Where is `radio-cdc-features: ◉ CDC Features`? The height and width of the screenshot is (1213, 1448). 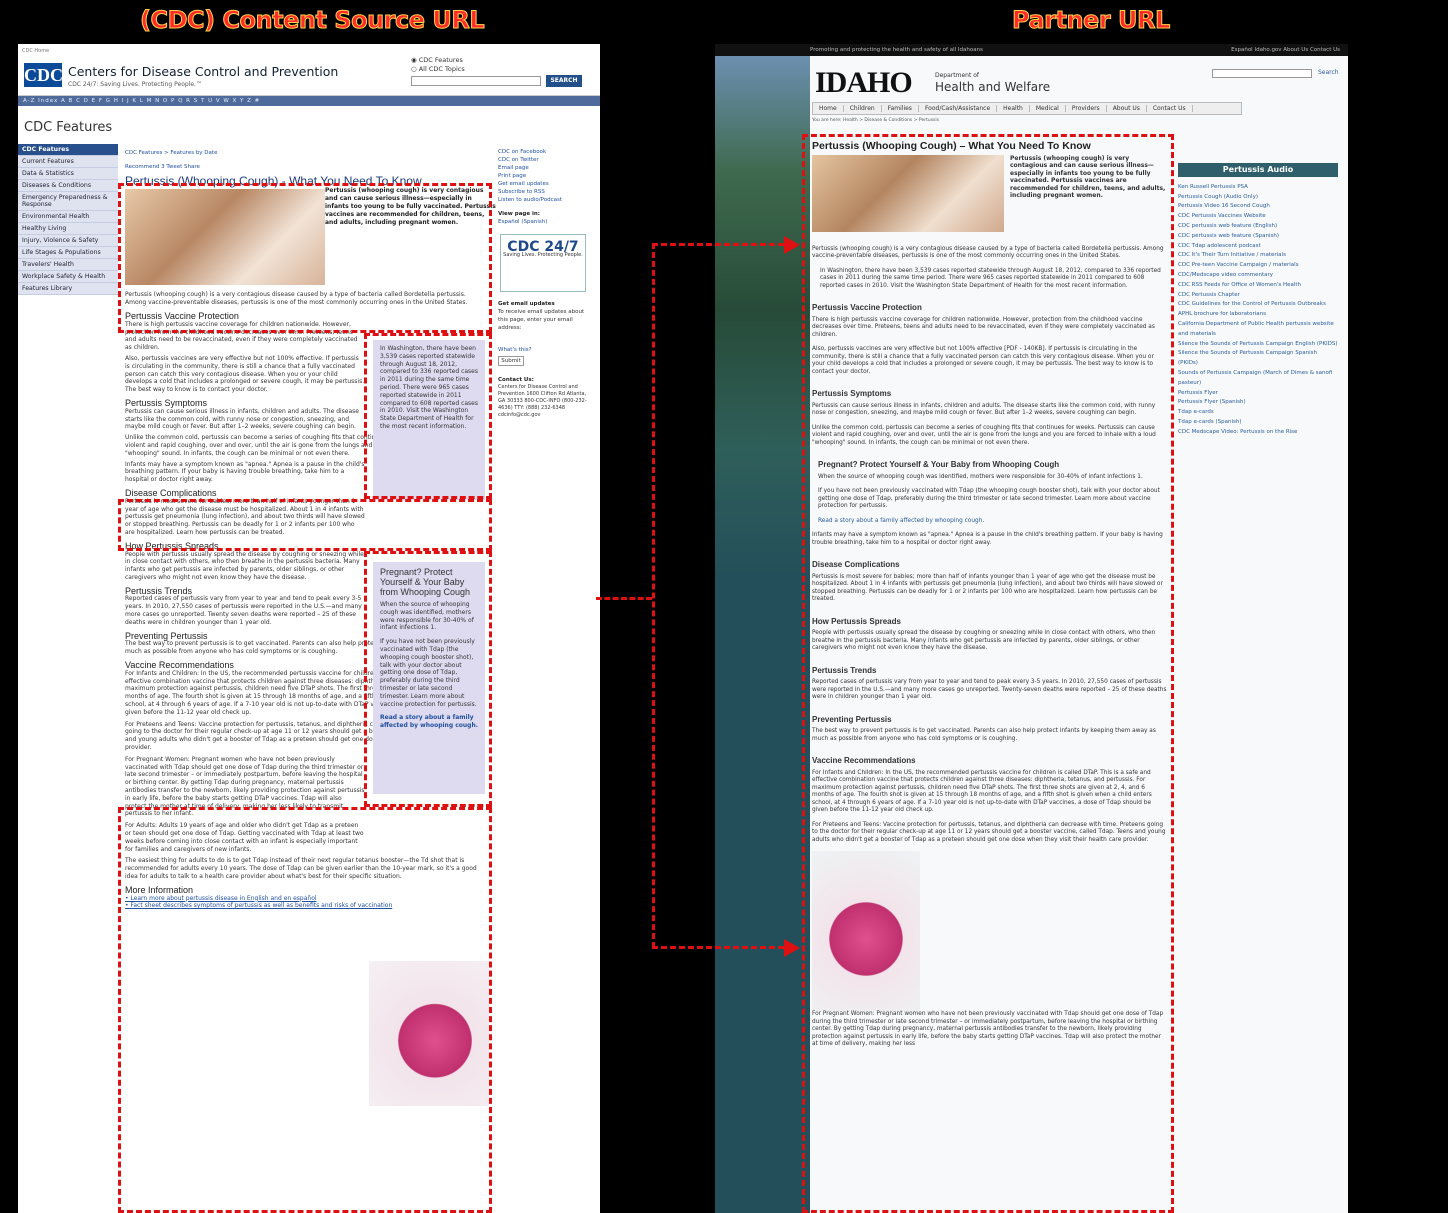 radio-cdc-features: ◉ CDC Features is located at coordinates (438, 60).